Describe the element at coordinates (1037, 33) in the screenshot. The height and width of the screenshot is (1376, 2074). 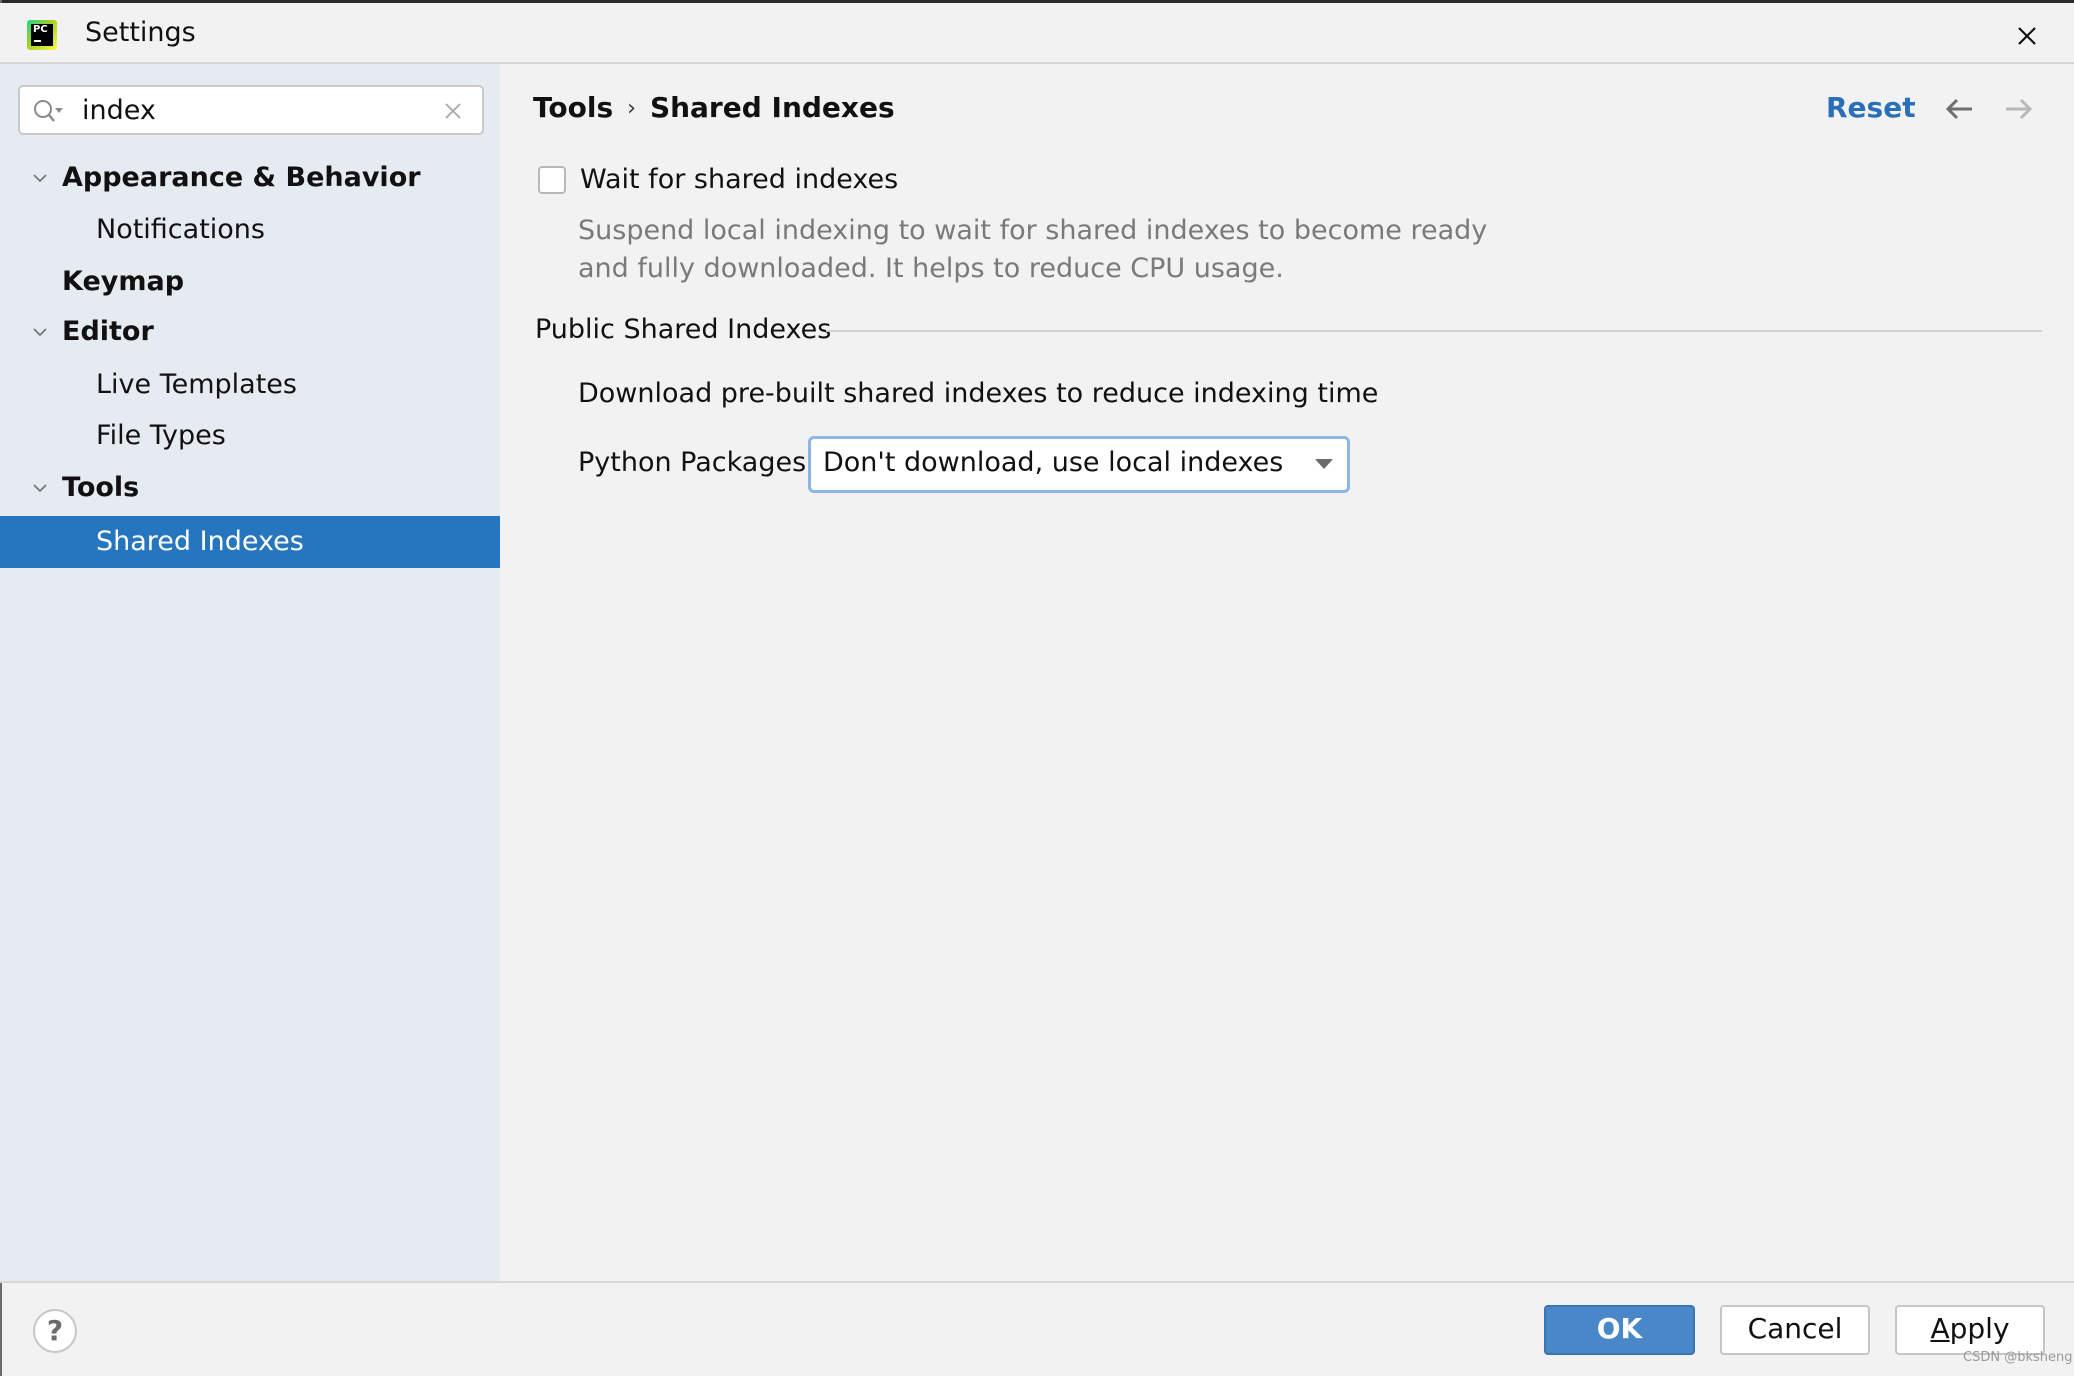
I see `title-bar: PC Settings` at that location.